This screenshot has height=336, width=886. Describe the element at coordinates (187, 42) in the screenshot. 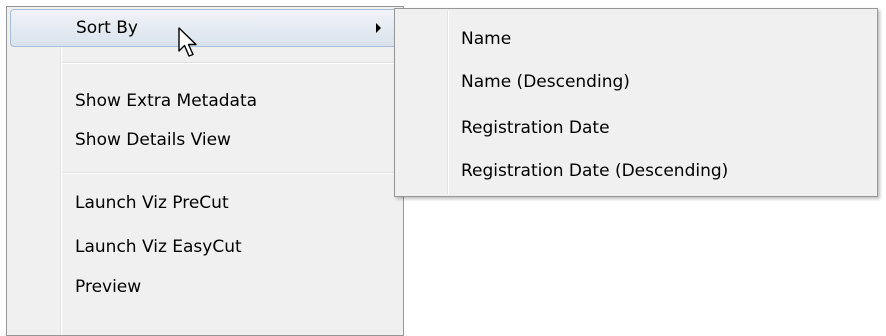

I see `mouse-pointer-icon` at that location.